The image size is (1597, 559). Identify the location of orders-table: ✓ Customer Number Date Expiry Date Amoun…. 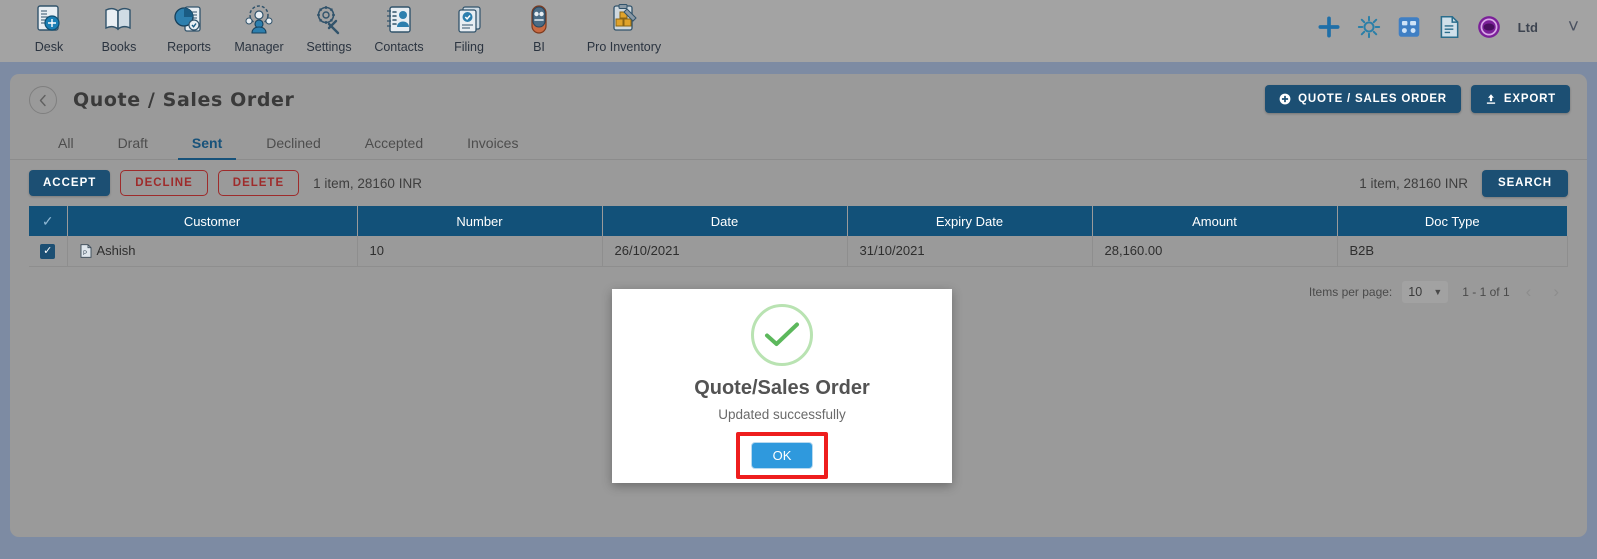
(798, 236).